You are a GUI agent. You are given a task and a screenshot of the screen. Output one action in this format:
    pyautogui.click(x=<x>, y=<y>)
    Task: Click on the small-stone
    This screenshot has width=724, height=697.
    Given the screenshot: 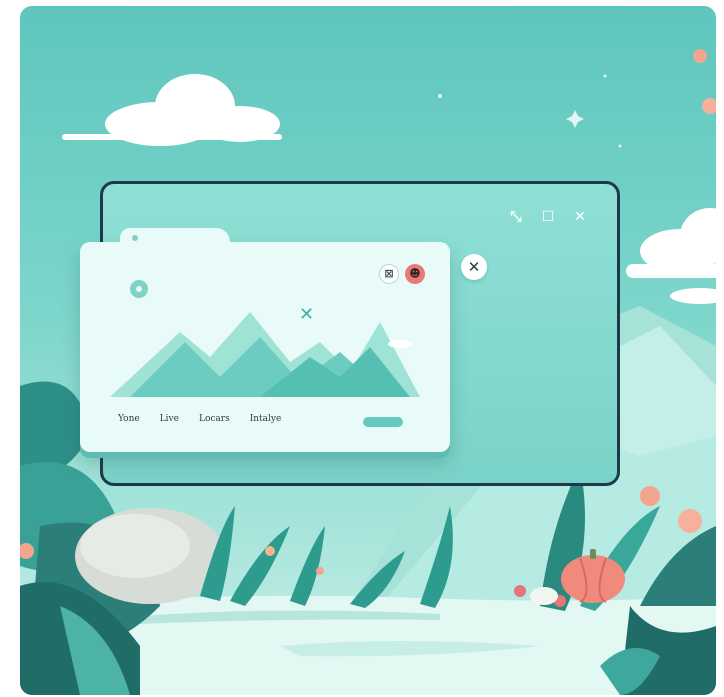 What is the action you would take?
    pyautogui.click(x=544, y=596)
    